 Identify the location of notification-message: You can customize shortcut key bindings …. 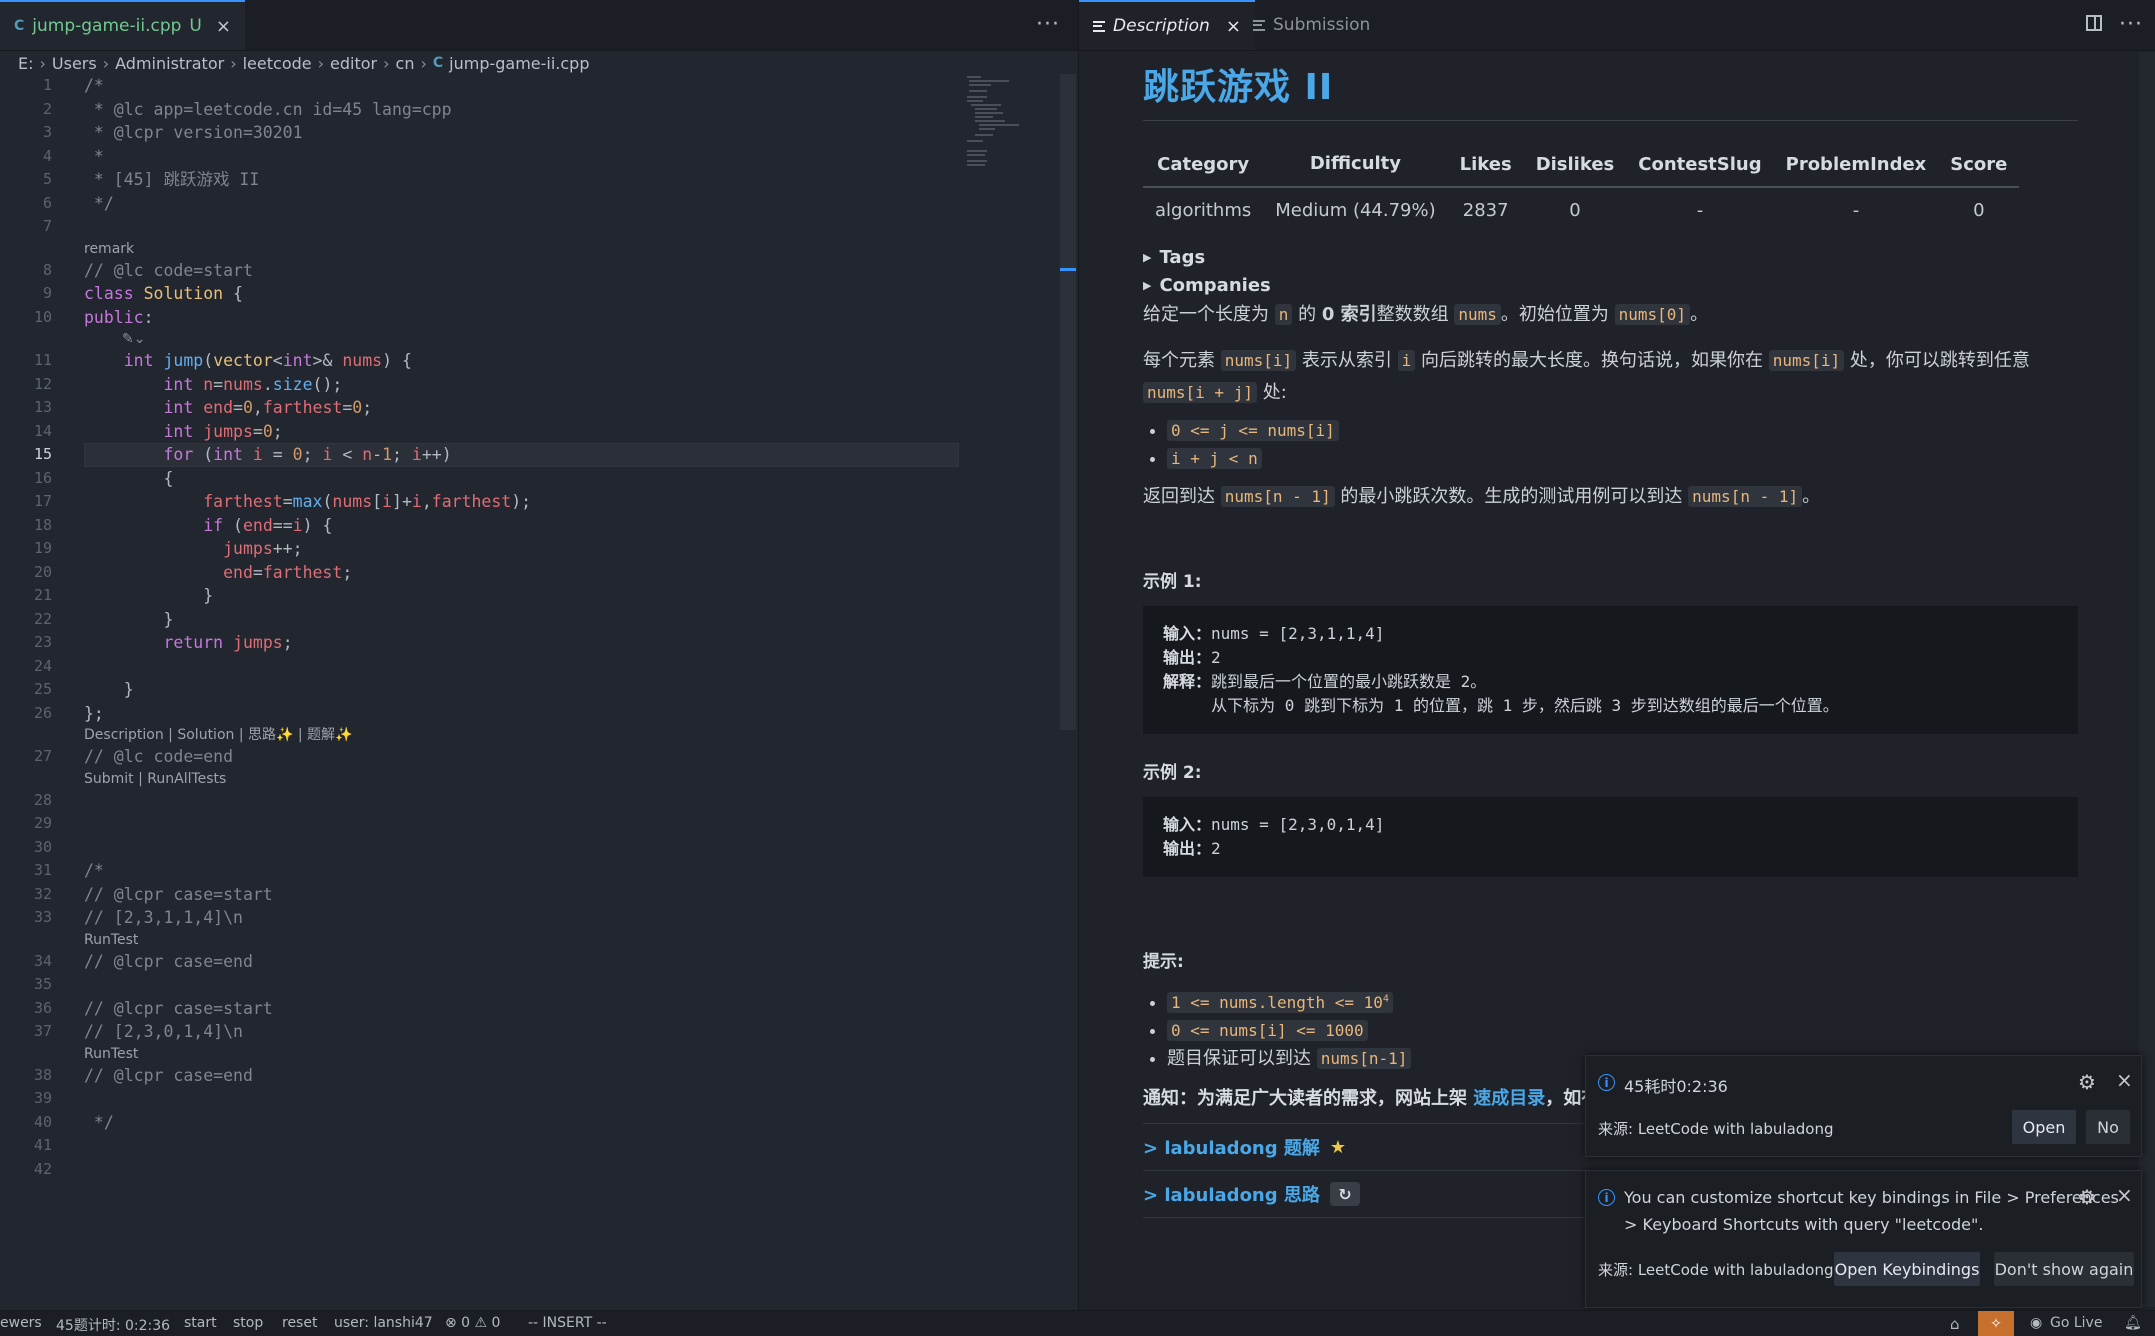
(1871, 1197).